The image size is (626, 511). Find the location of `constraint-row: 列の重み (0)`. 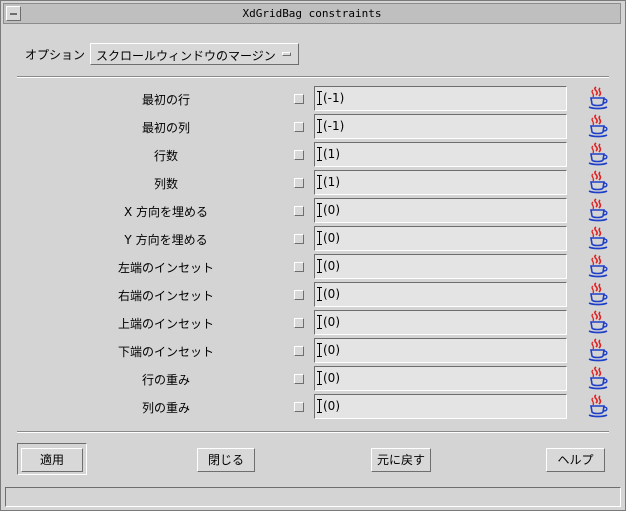

constraint-row: 列の重み (0) is located at coordinates (313, 407).